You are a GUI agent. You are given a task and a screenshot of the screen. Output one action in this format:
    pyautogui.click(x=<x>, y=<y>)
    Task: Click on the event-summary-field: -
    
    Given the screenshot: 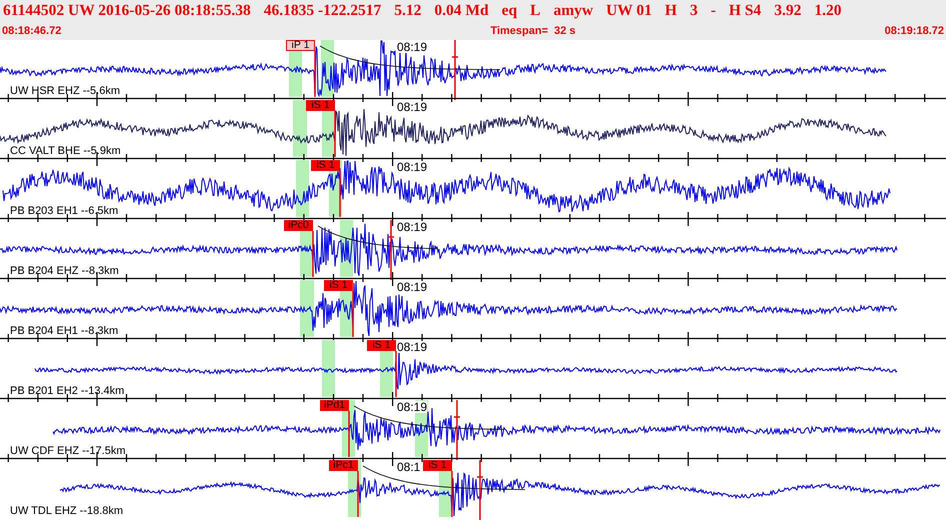 What is the action you would take?
    pyautogui.click(x=713, y=12)
    